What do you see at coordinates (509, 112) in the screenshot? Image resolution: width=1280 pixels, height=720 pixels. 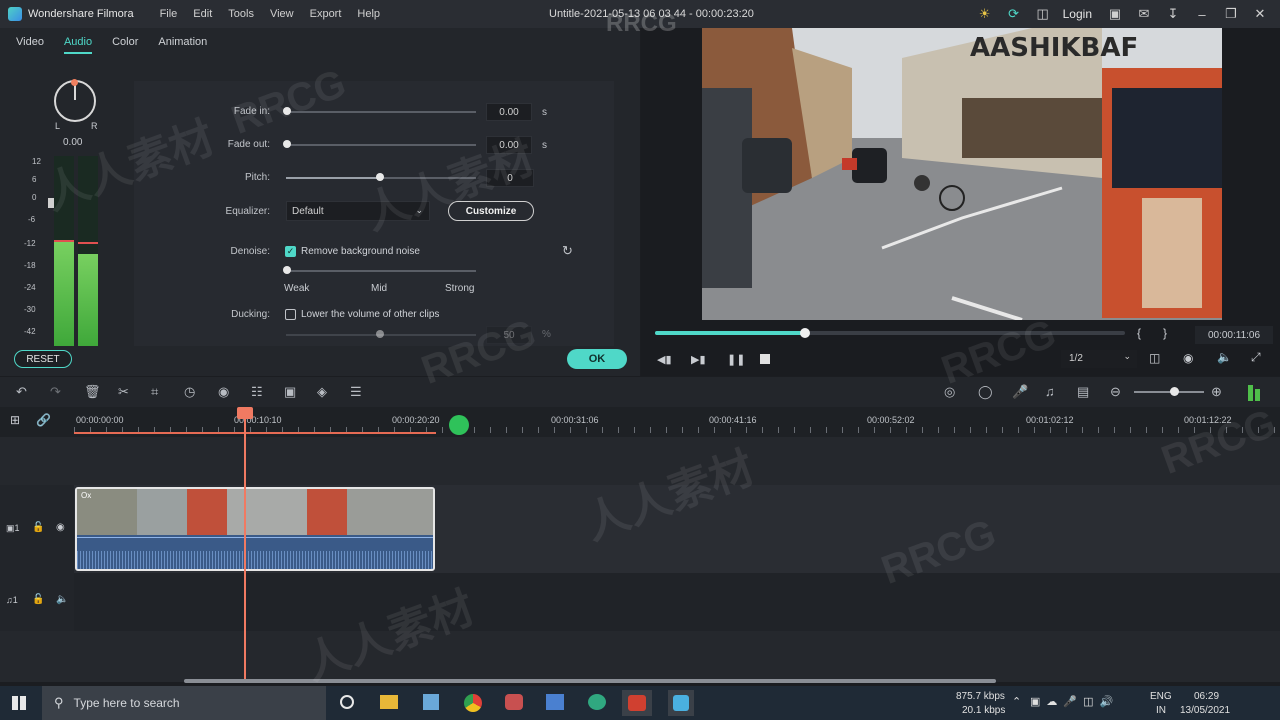 I see `fade-in-input: 0.00` at bounding box center [509, 112].